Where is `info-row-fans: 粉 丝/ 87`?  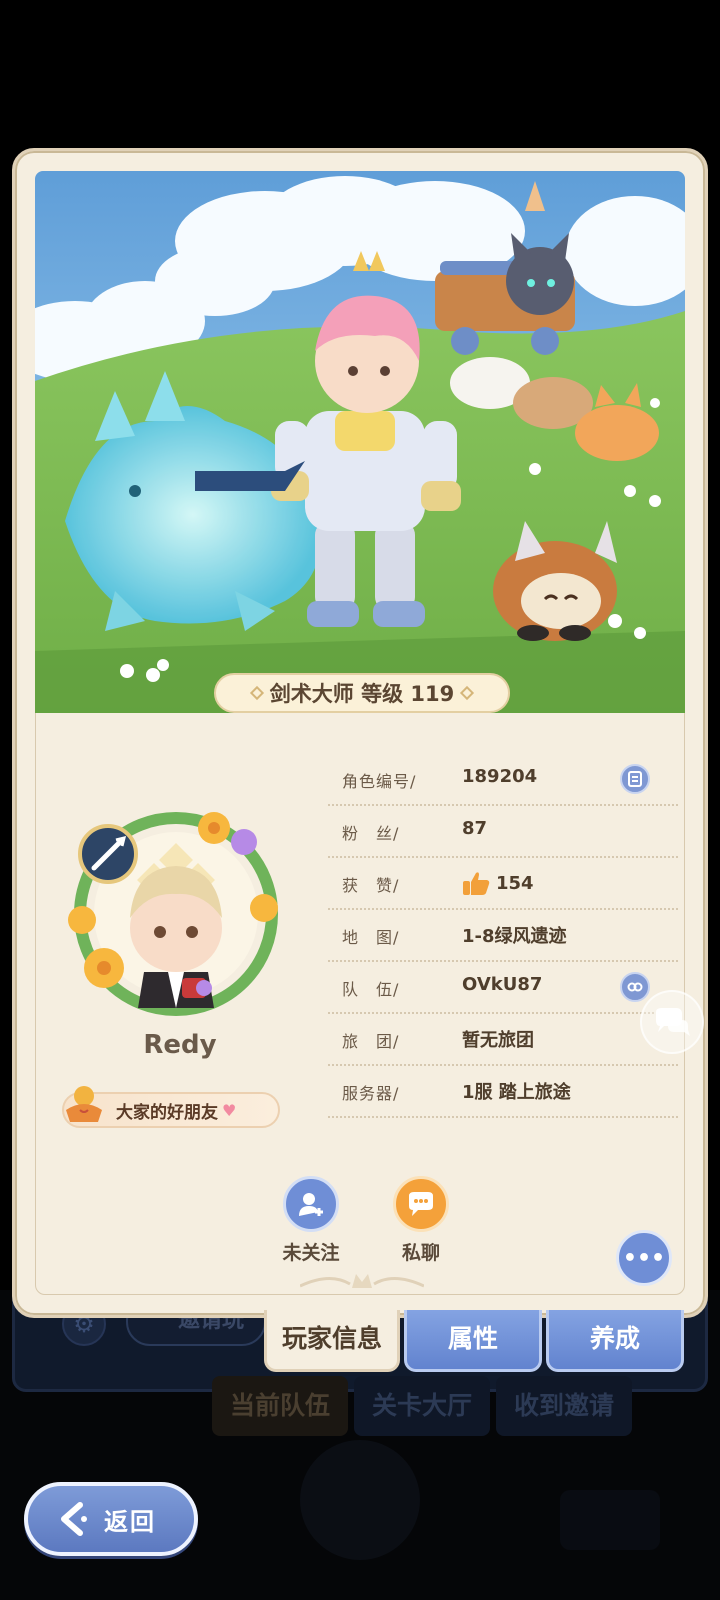
info-row-fans: 粉 丝/ 87 is located at coordinates (503, 832).